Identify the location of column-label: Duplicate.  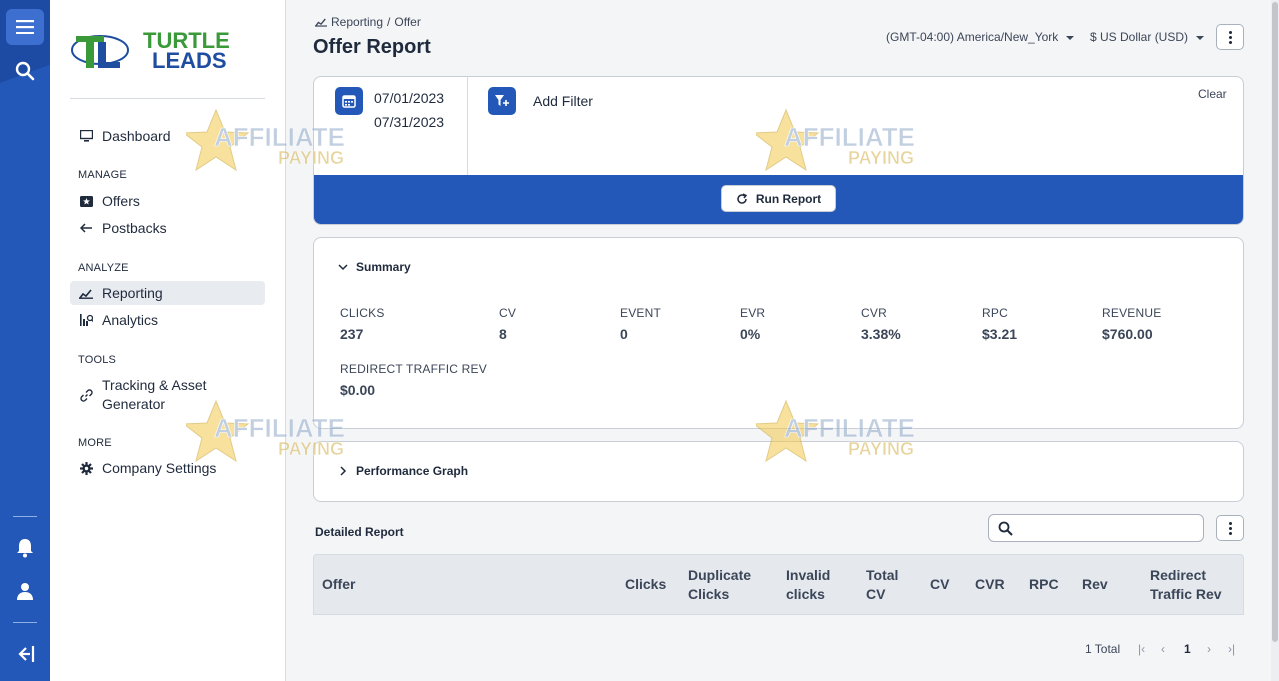
(720, 575).